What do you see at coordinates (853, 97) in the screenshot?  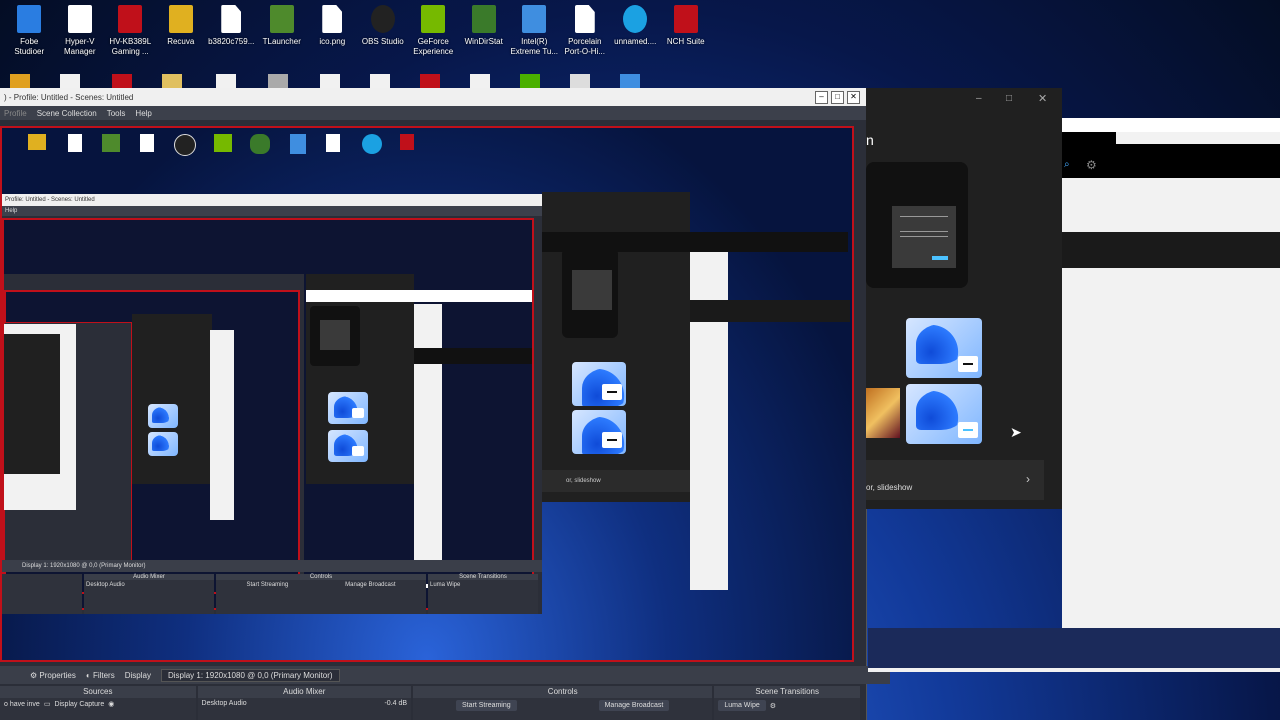 I see `close-button: ✕` at bounding box center [853, 97].